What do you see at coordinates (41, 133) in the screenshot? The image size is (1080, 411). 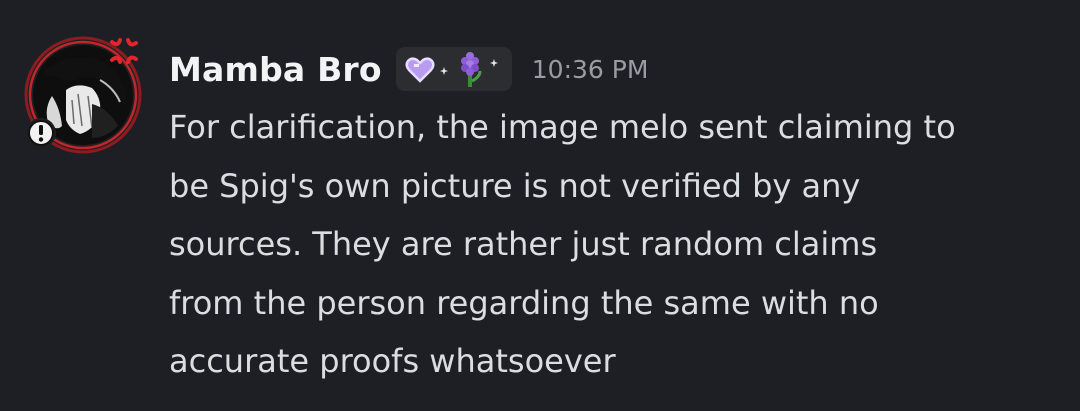 I see `exclamation-badge-icon` at bounding box center [41, 133].